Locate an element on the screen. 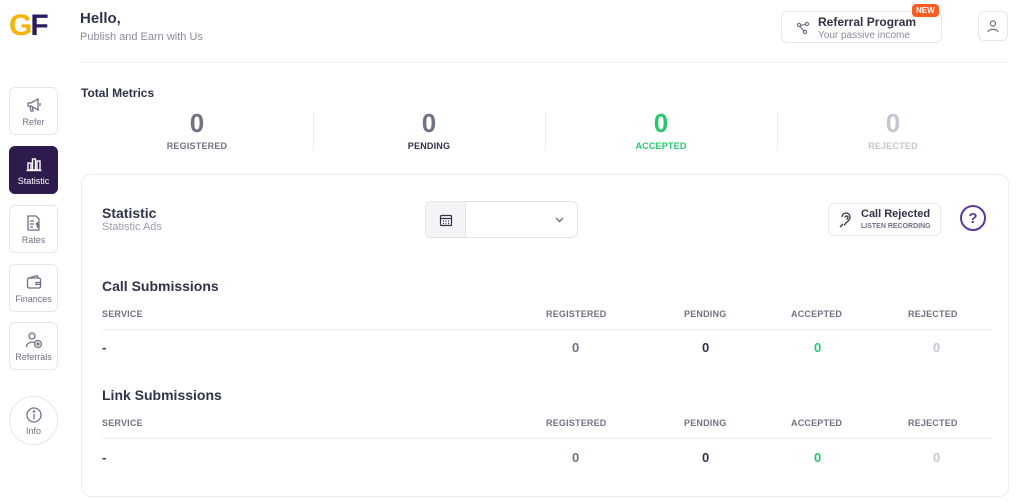  metric-rejected: 0 REJECTED is located at coordinates (893, 129).